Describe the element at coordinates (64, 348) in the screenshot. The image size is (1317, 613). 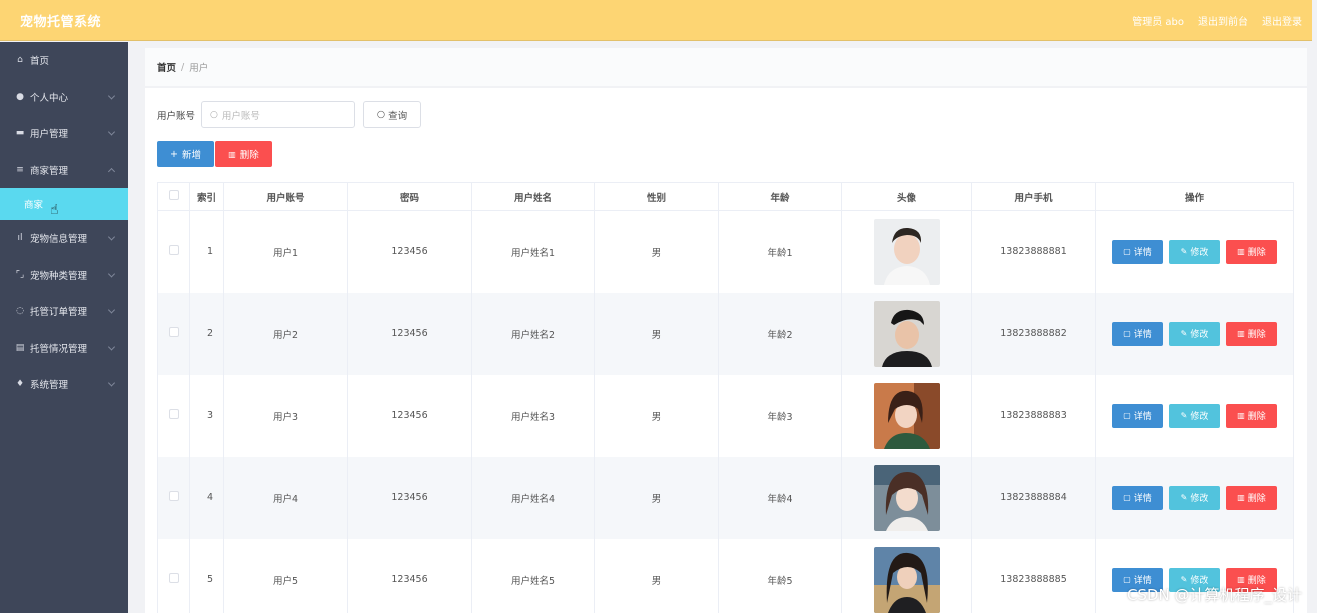
I see `sidebar-item-boarding-status: ▤ 托管情况管理` at that location.